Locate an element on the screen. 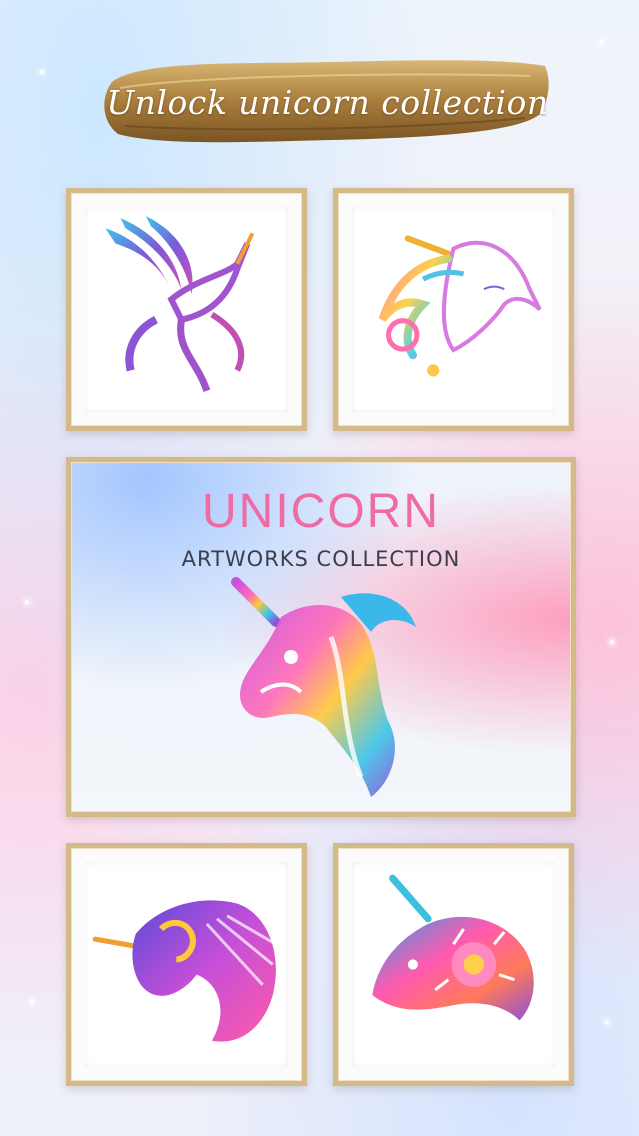 Image resolution: width=639 pixels, height=1136 pixels. artwork-card-mandala-unicorn is located at coordinates (453, 964).